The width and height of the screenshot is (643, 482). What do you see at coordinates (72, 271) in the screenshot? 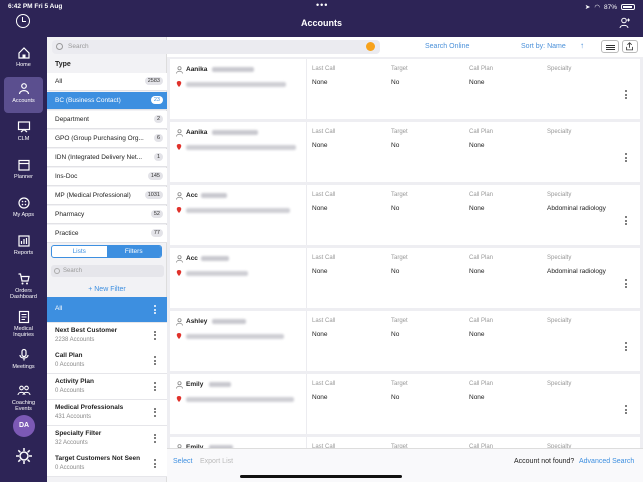
I see `filter-search-input: Search` at bounding box center [72, 271].